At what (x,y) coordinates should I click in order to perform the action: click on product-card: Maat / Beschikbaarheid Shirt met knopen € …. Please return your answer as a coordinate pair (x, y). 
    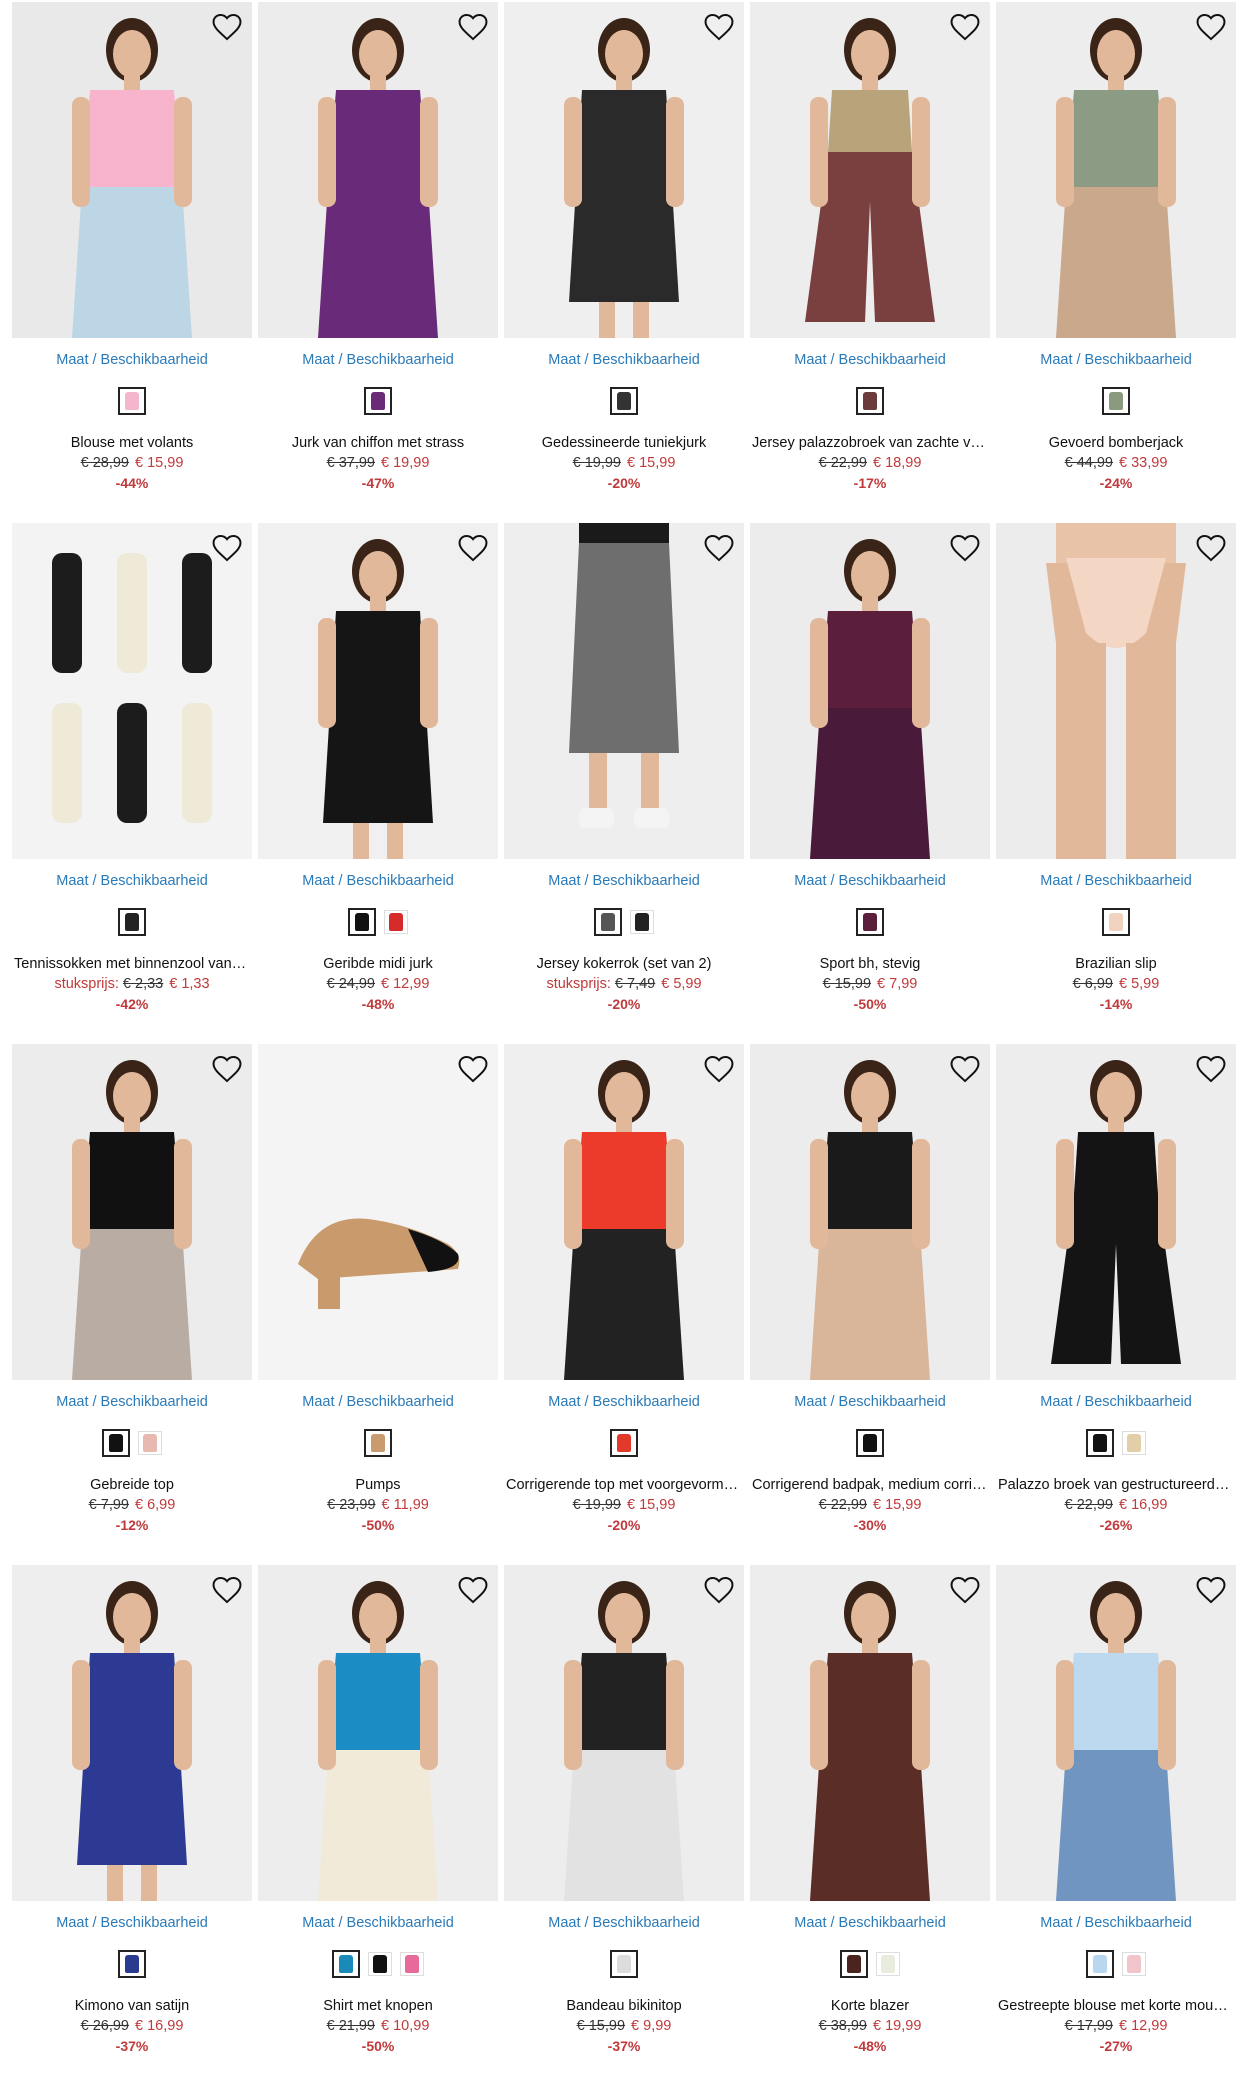
    Looking at the image, I should click on (378, 1810).